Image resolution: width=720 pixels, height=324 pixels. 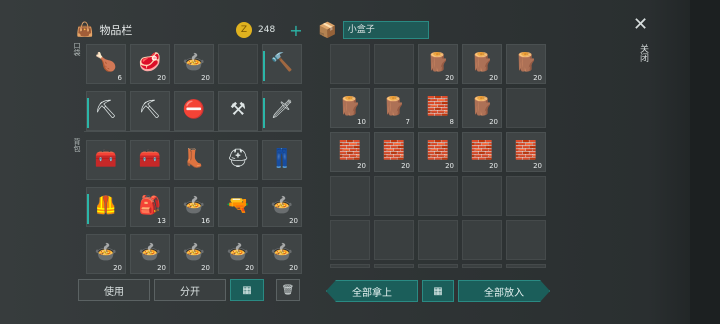 What do you see at coordinates (150, 64) in the screenshot?
I see `inventory-slot: 🥩 20` at bounding box center [150, 64].